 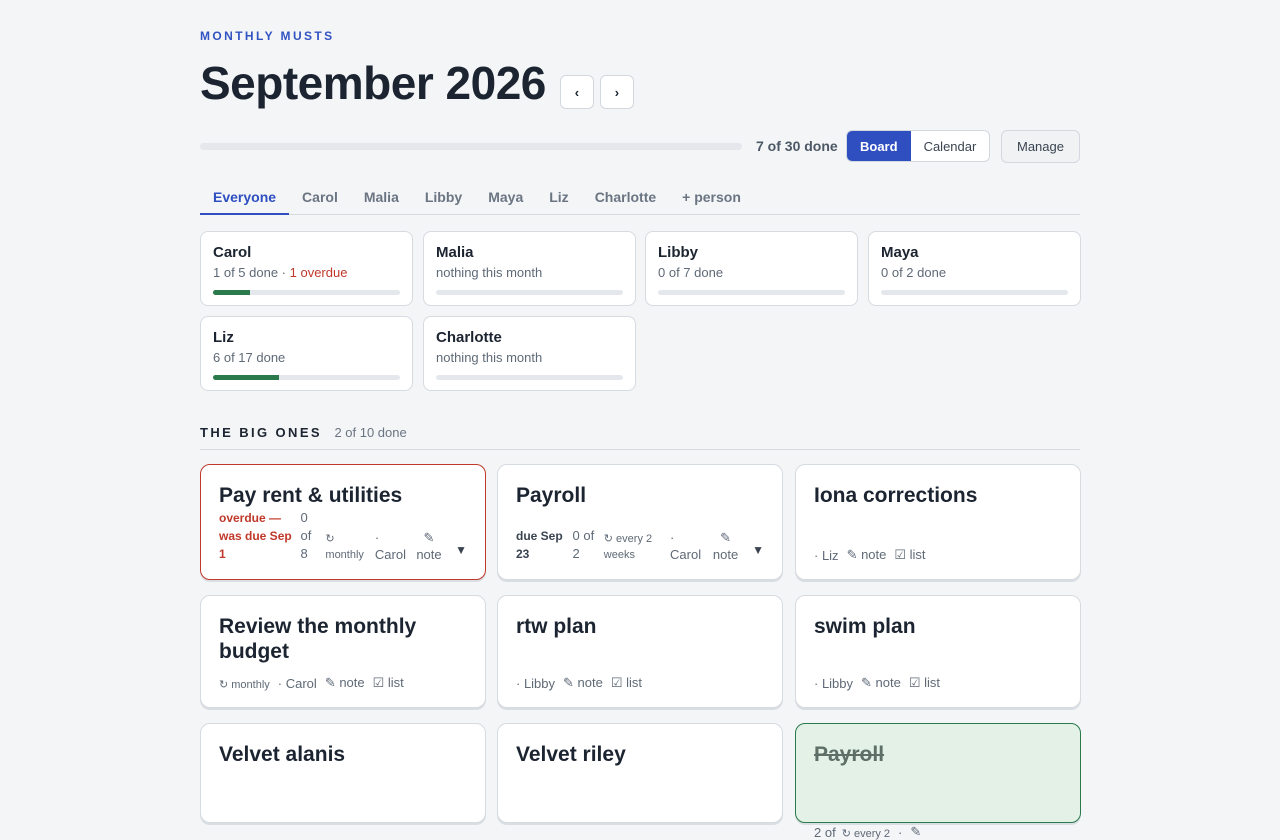 I want to click on person-card: Carol 1 of 5 done · 1 overdue, so click(x=306, y=268).